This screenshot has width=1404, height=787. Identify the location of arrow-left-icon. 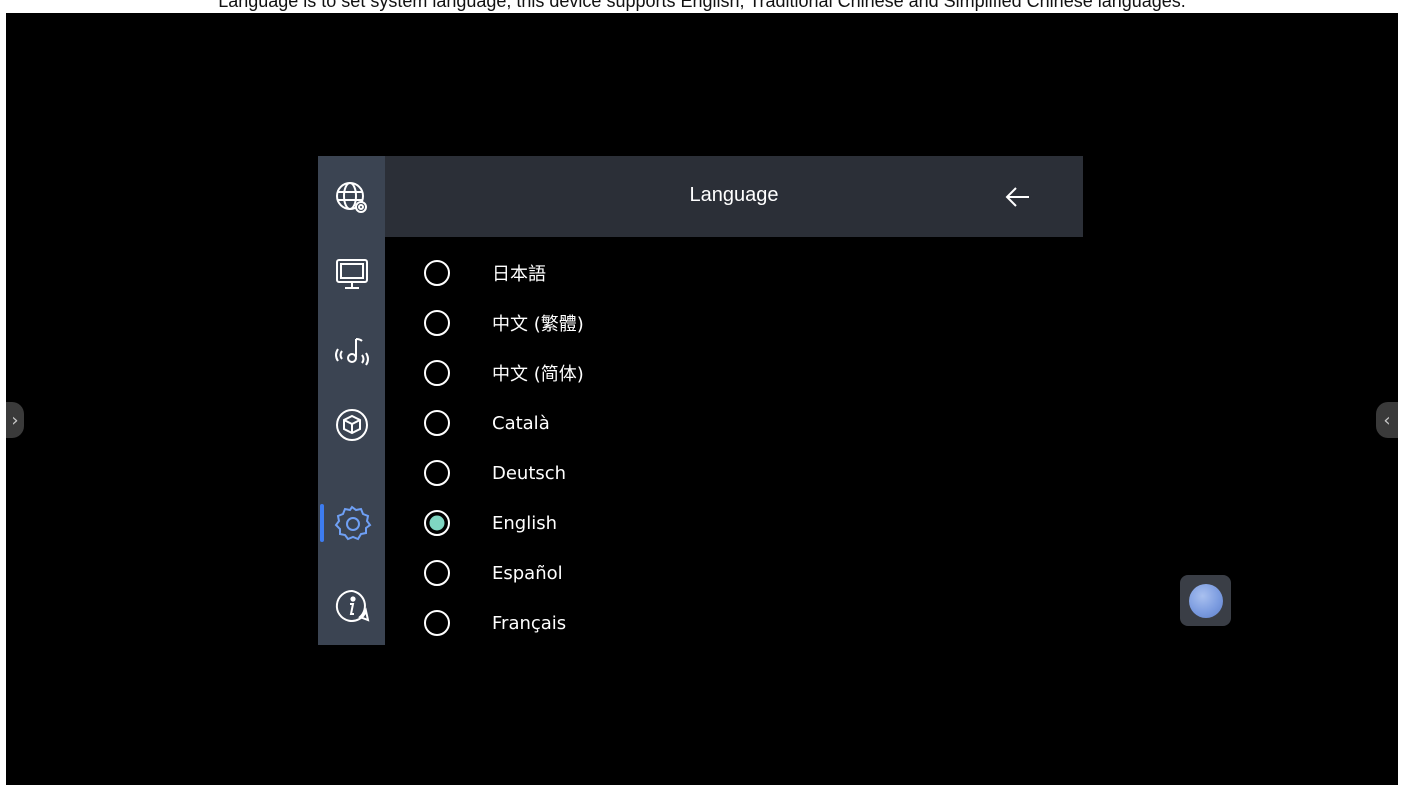
(1017, 197).